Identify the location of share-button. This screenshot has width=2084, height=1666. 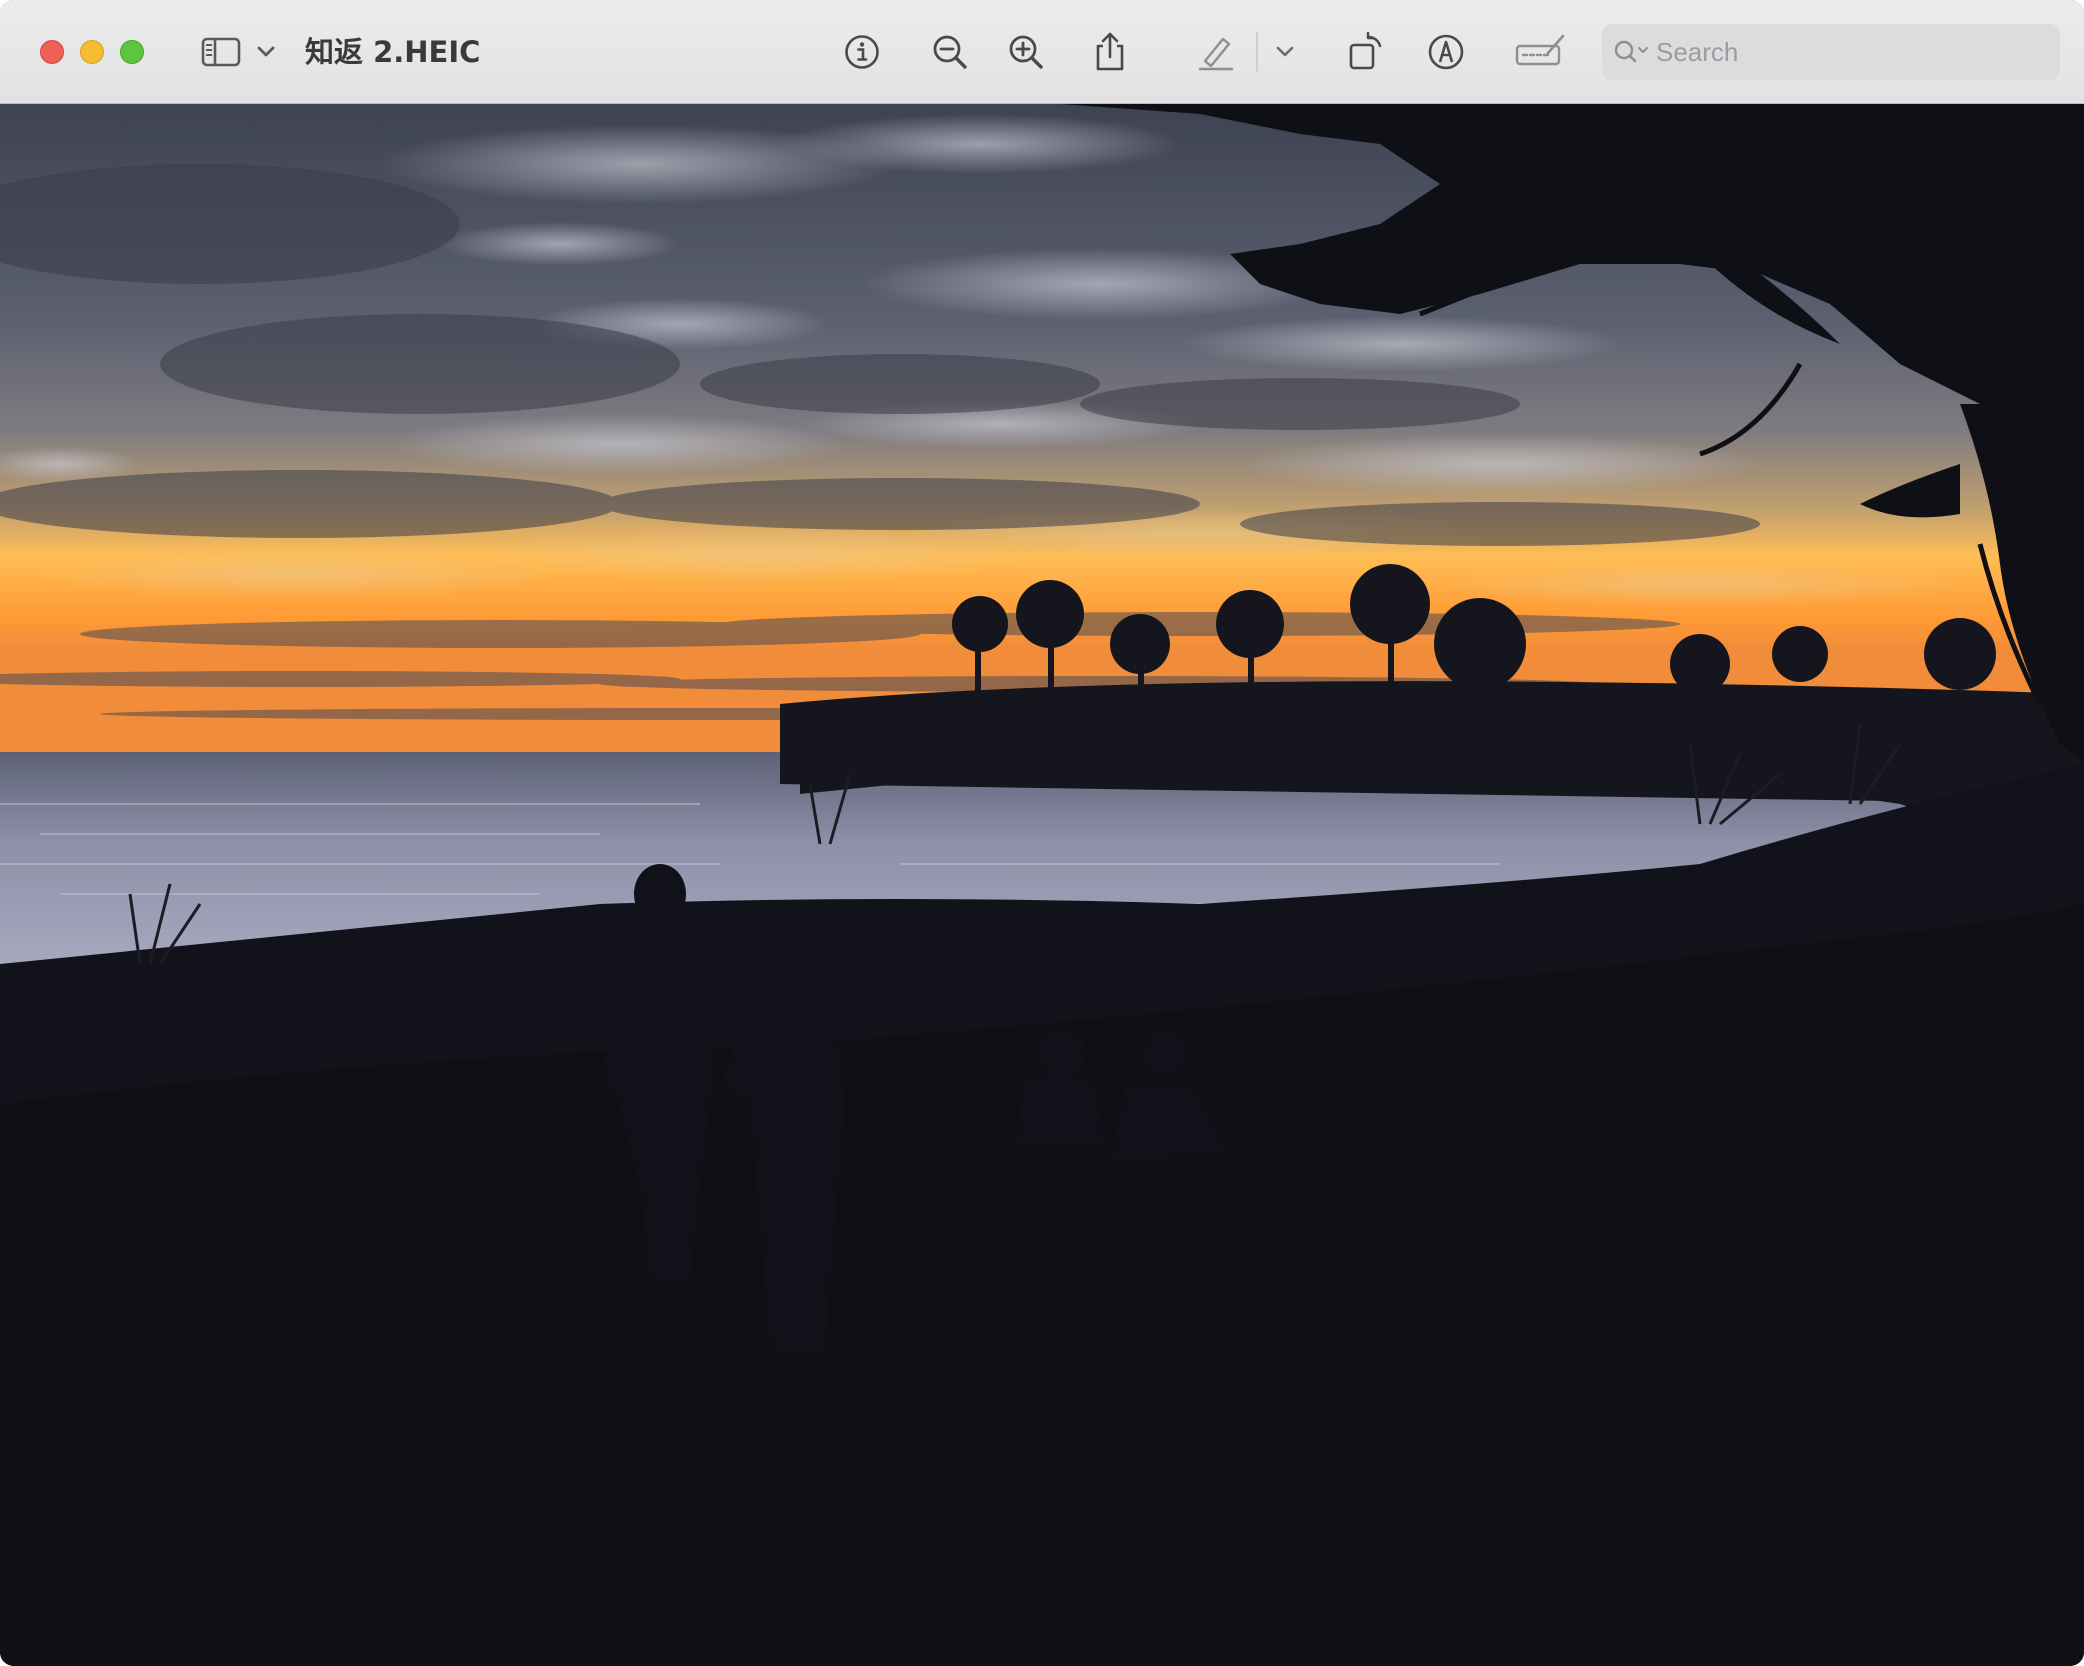
(1110, 52).